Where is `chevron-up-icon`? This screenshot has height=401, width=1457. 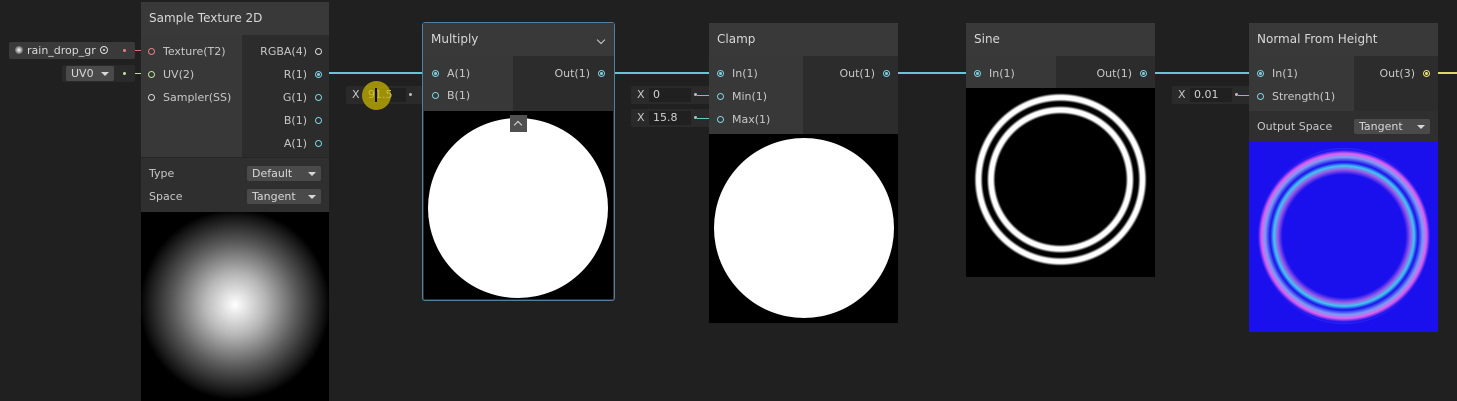
chevron-up-icon is located at coordinates (518, 125).